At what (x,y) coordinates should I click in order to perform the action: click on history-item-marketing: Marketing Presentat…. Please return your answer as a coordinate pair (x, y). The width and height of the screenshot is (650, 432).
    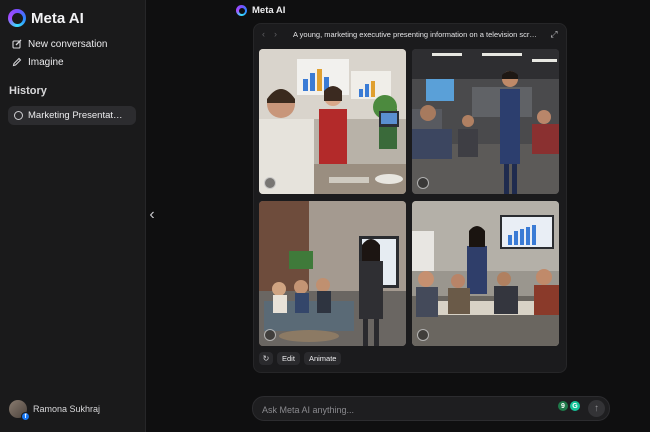
    Looking at the image, I should click on (72, 115).